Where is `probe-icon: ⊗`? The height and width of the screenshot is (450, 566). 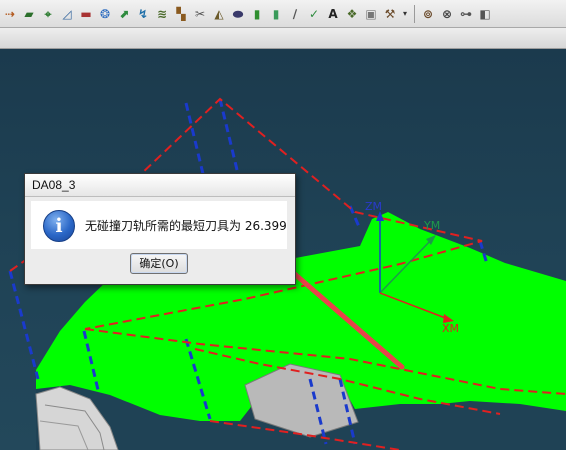 probe-icon: ⊗ is located at coordinates (447, 14).